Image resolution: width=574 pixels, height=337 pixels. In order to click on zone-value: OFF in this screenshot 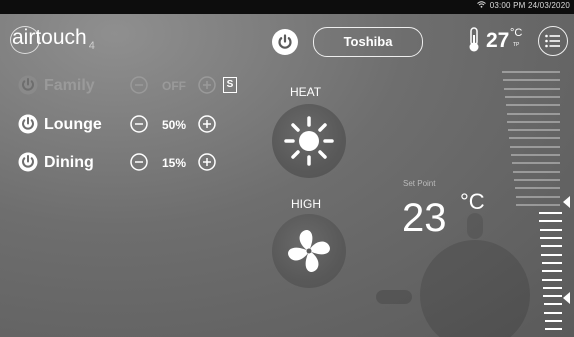, I will do `click(174, 86)`.